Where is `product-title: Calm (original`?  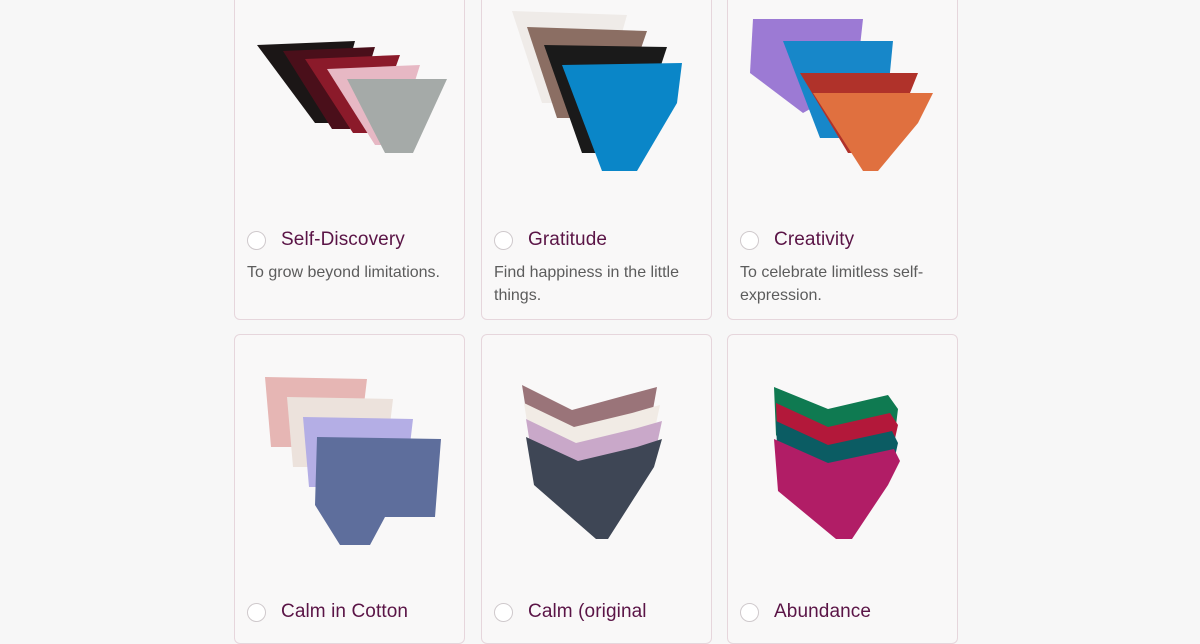 product-title: Calm (original is located at coordinates (587, 611).